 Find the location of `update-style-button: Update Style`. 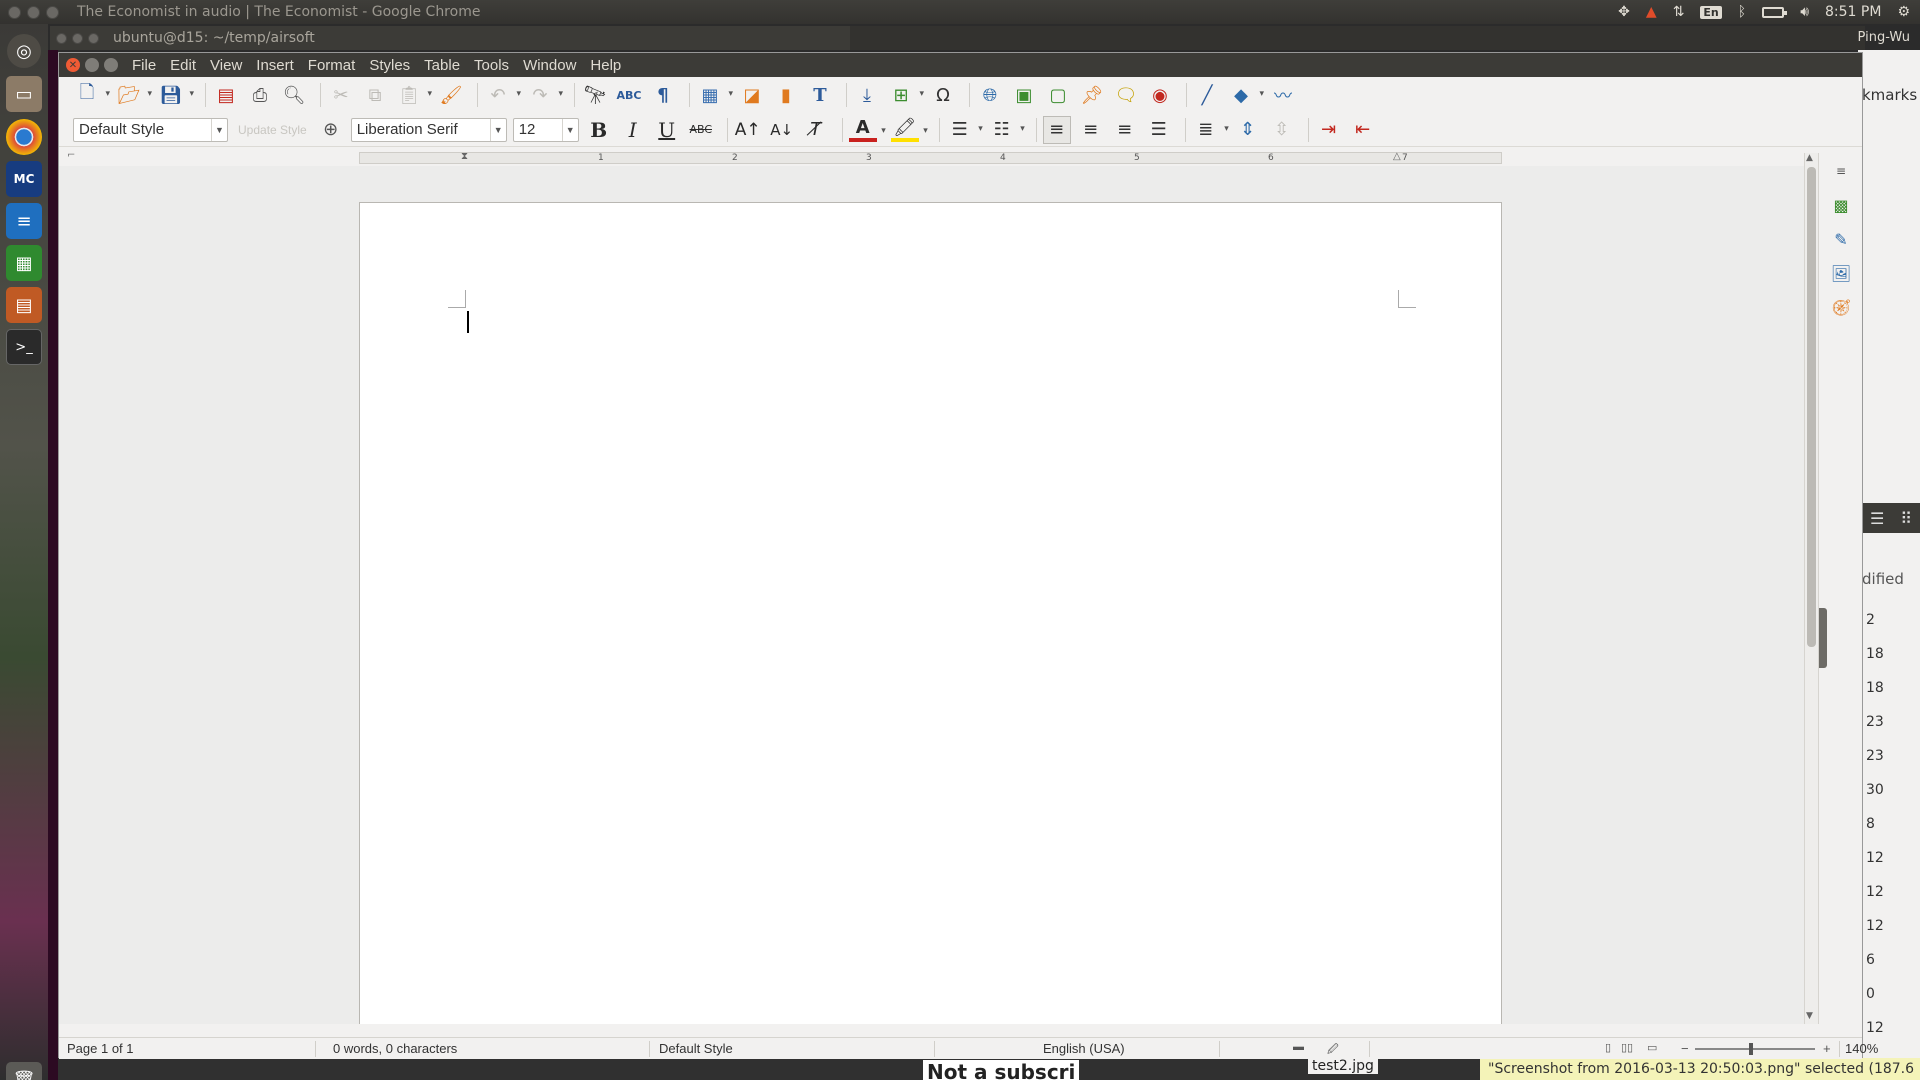

update-style-button: Update Style is located at coordinates (272, 130).